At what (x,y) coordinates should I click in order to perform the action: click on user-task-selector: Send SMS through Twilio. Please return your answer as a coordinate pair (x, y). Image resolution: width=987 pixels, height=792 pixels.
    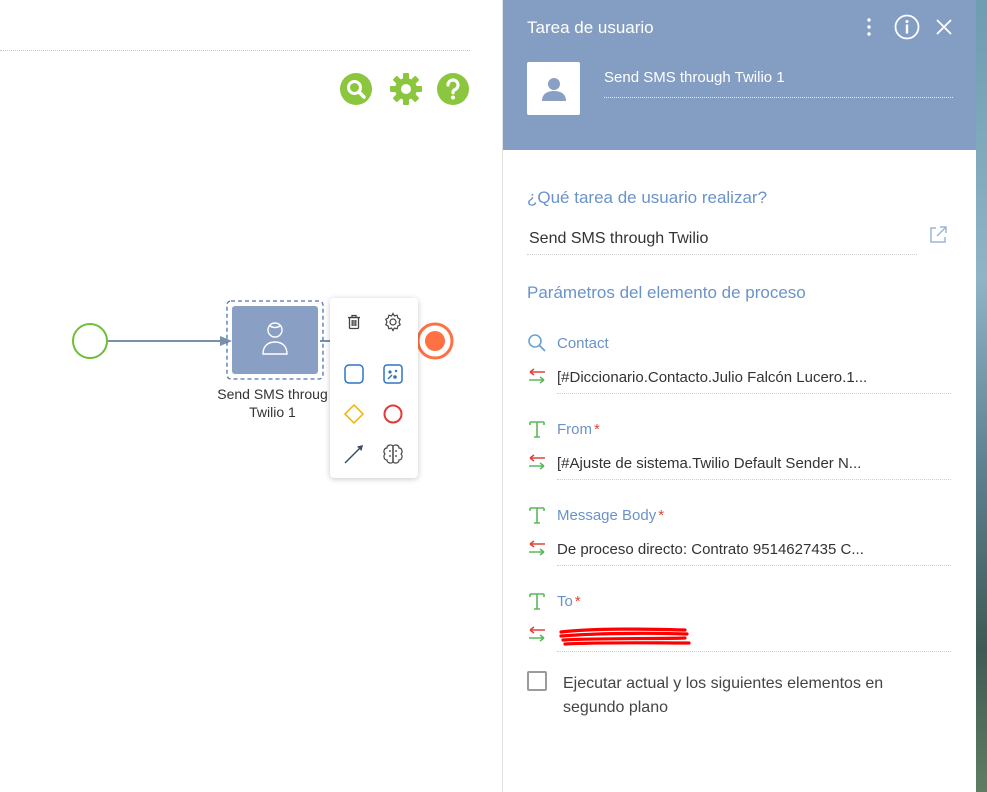
    Looking at the image, I should click on (722, 240).